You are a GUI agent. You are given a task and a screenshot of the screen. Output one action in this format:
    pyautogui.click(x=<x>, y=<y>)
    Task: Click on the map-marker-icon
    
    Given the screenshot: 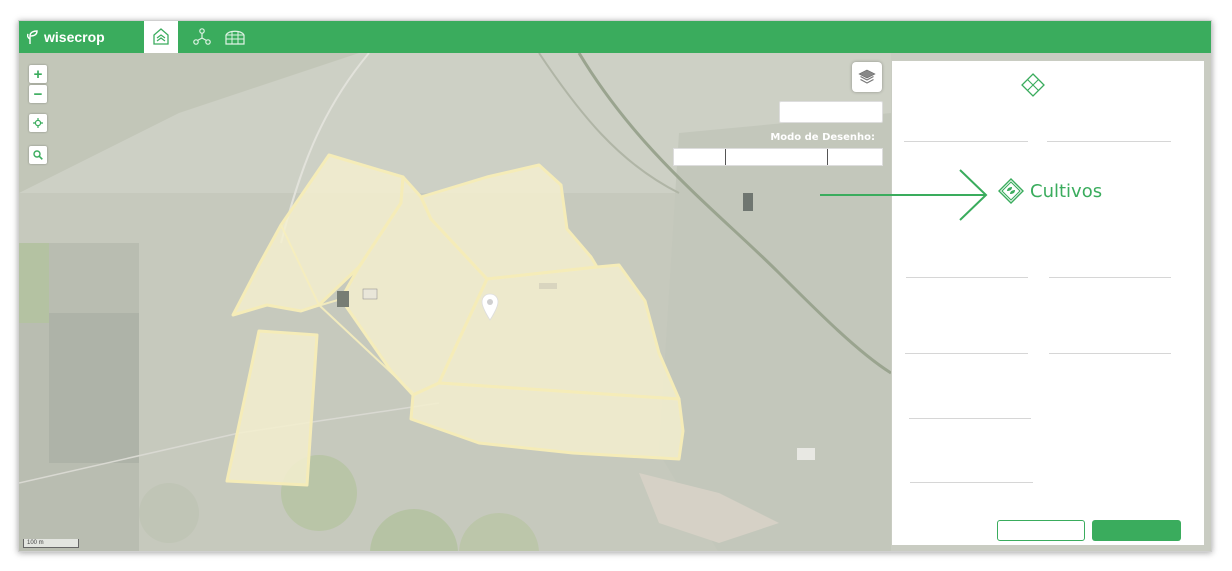 What is the action you would take?
    pyautogui.click(x=490, y=307)
    